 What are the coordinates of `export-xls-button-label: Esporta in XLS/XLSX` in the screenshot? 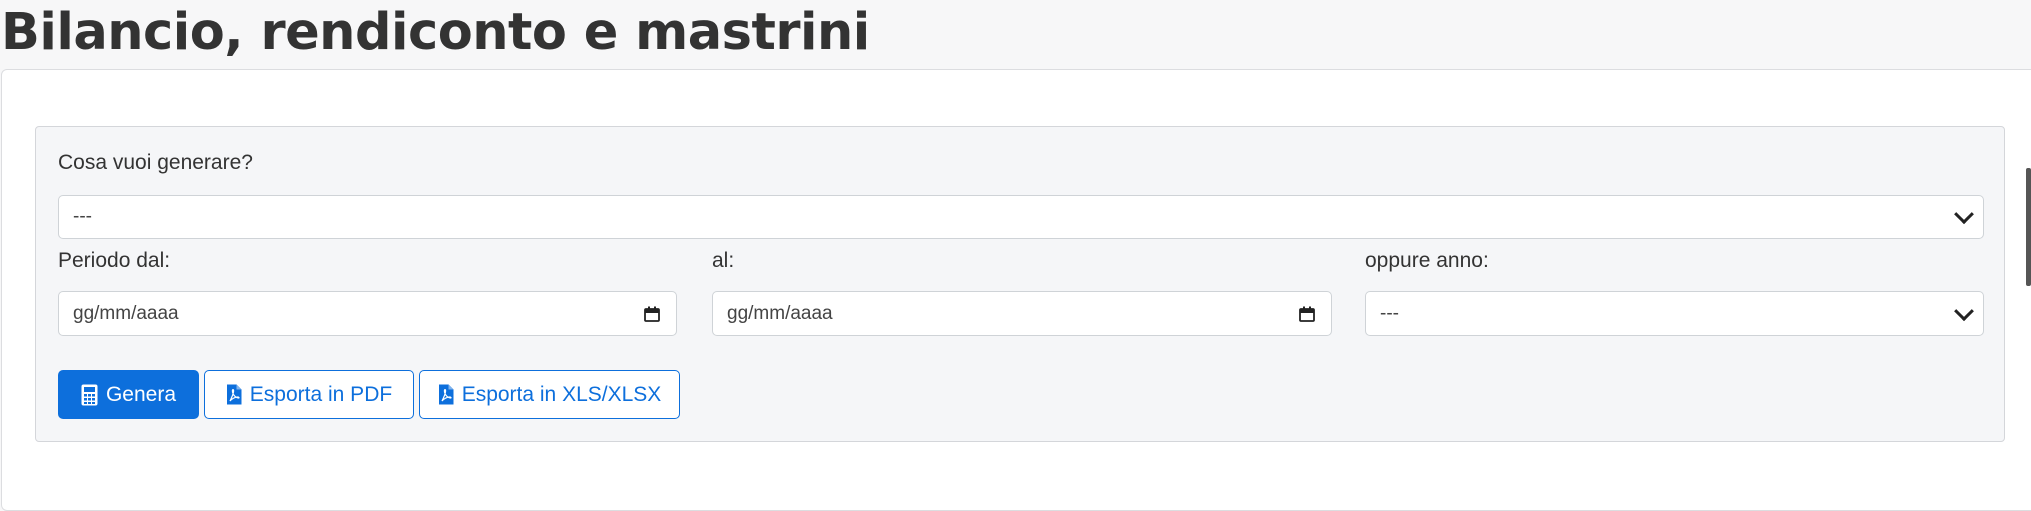 It's located at (561, 394).